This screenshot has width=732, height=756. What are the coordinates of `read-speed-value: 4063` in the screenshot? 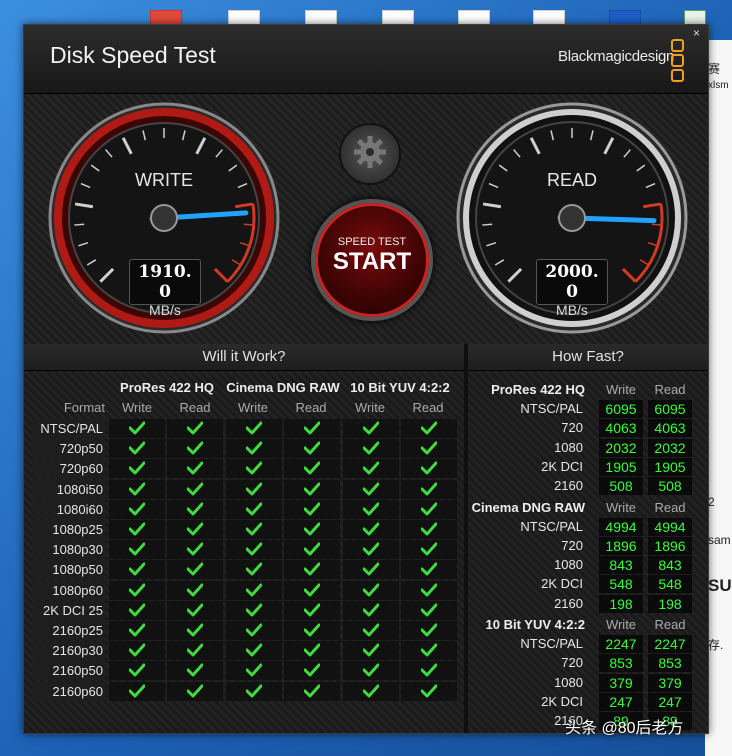 It's located at (670, 428).